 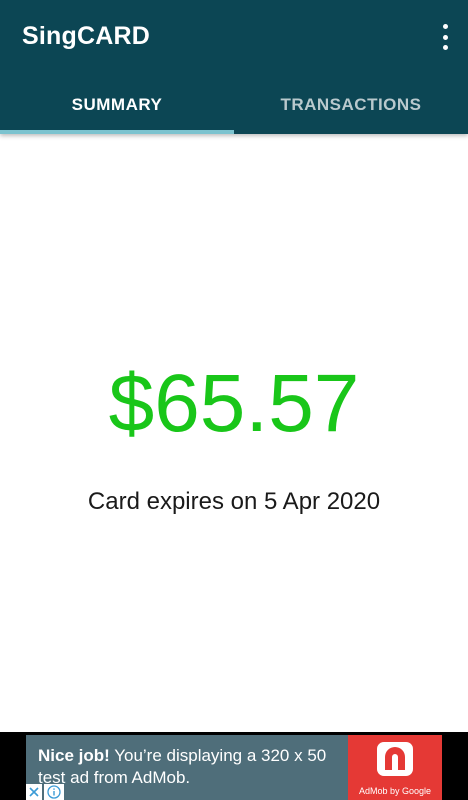 I want to click on close-icon-glyph, so click(x=34, y=792).